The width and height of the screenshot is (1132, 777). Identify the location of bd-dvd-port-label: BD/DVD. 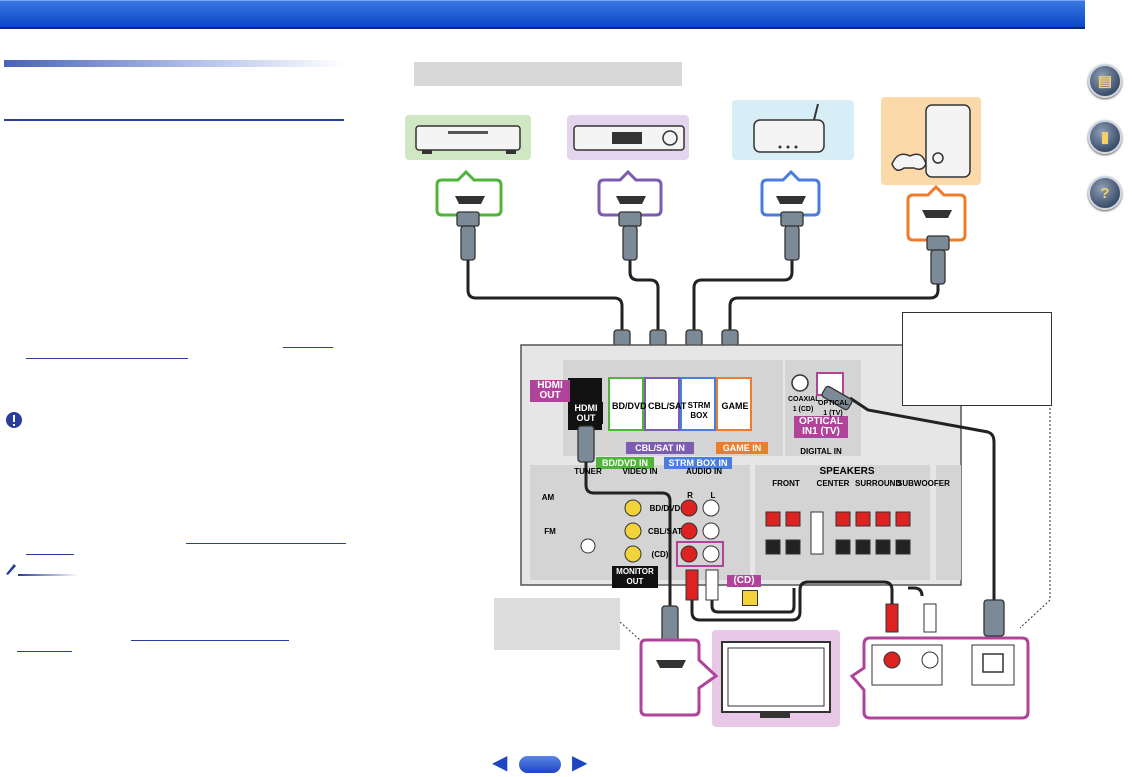
(629, 406).